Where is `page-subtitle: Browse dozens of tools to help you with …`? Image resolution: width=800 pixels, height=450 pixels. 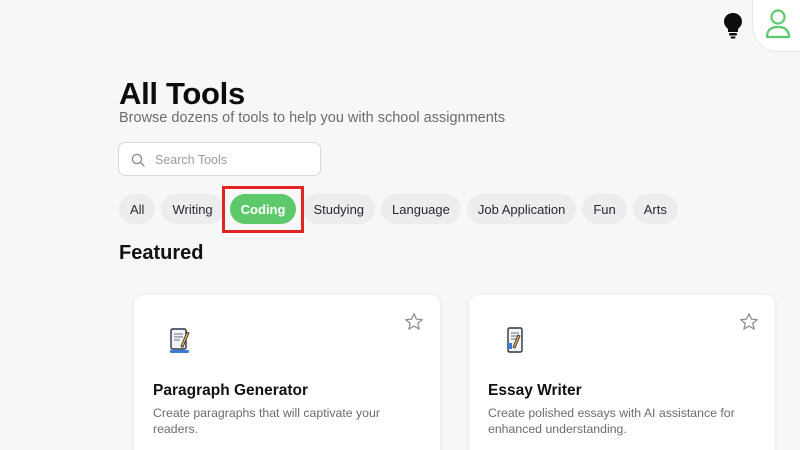 page-subtitle: Browse dozens of tools to help you with … is located at coordinates (312, 118).